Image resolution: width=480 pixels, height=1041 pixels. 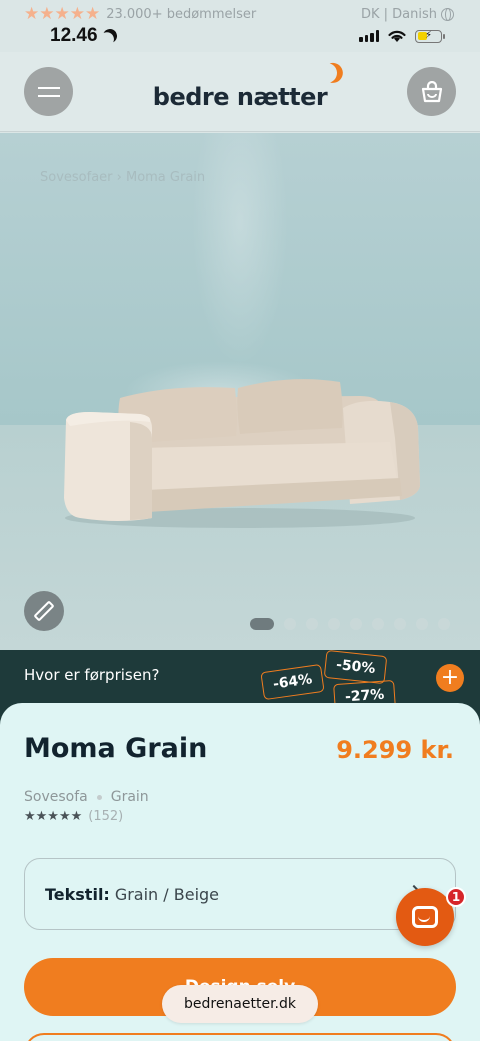 What do you see at coordinates (240, 36) in the screenshot?
I see `status-bar: 12.46 ⚡` at bounding box center [240, 36].